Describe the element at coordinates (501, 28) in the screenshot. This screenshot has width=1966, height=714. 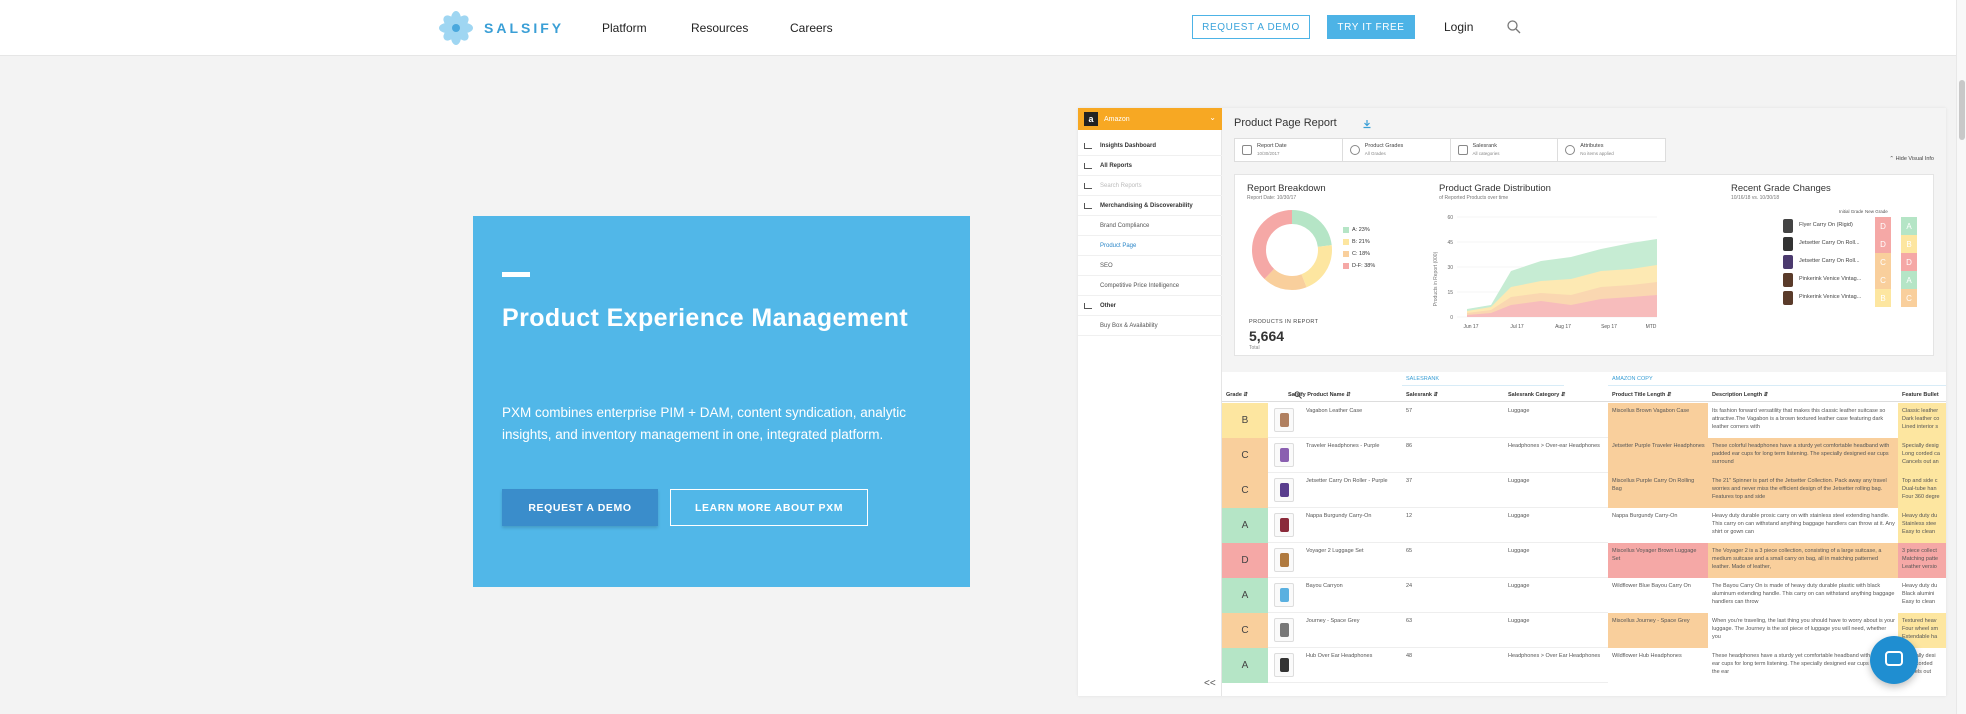
I see `salsify-logo: SALSIFY` at that location.